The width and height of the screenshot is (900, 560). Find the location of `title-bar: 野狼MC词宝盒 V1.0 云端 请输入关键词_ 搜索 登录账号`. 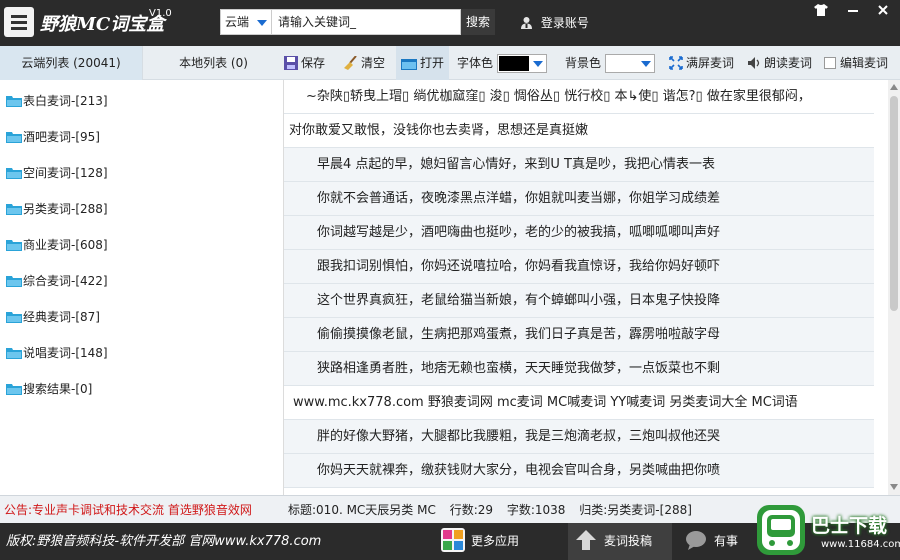

title-bar: 野狼MC词宝盒 V1.0 云端 请输入关键词_ 搜索 登录账号 is located at coordinates (450, 23).